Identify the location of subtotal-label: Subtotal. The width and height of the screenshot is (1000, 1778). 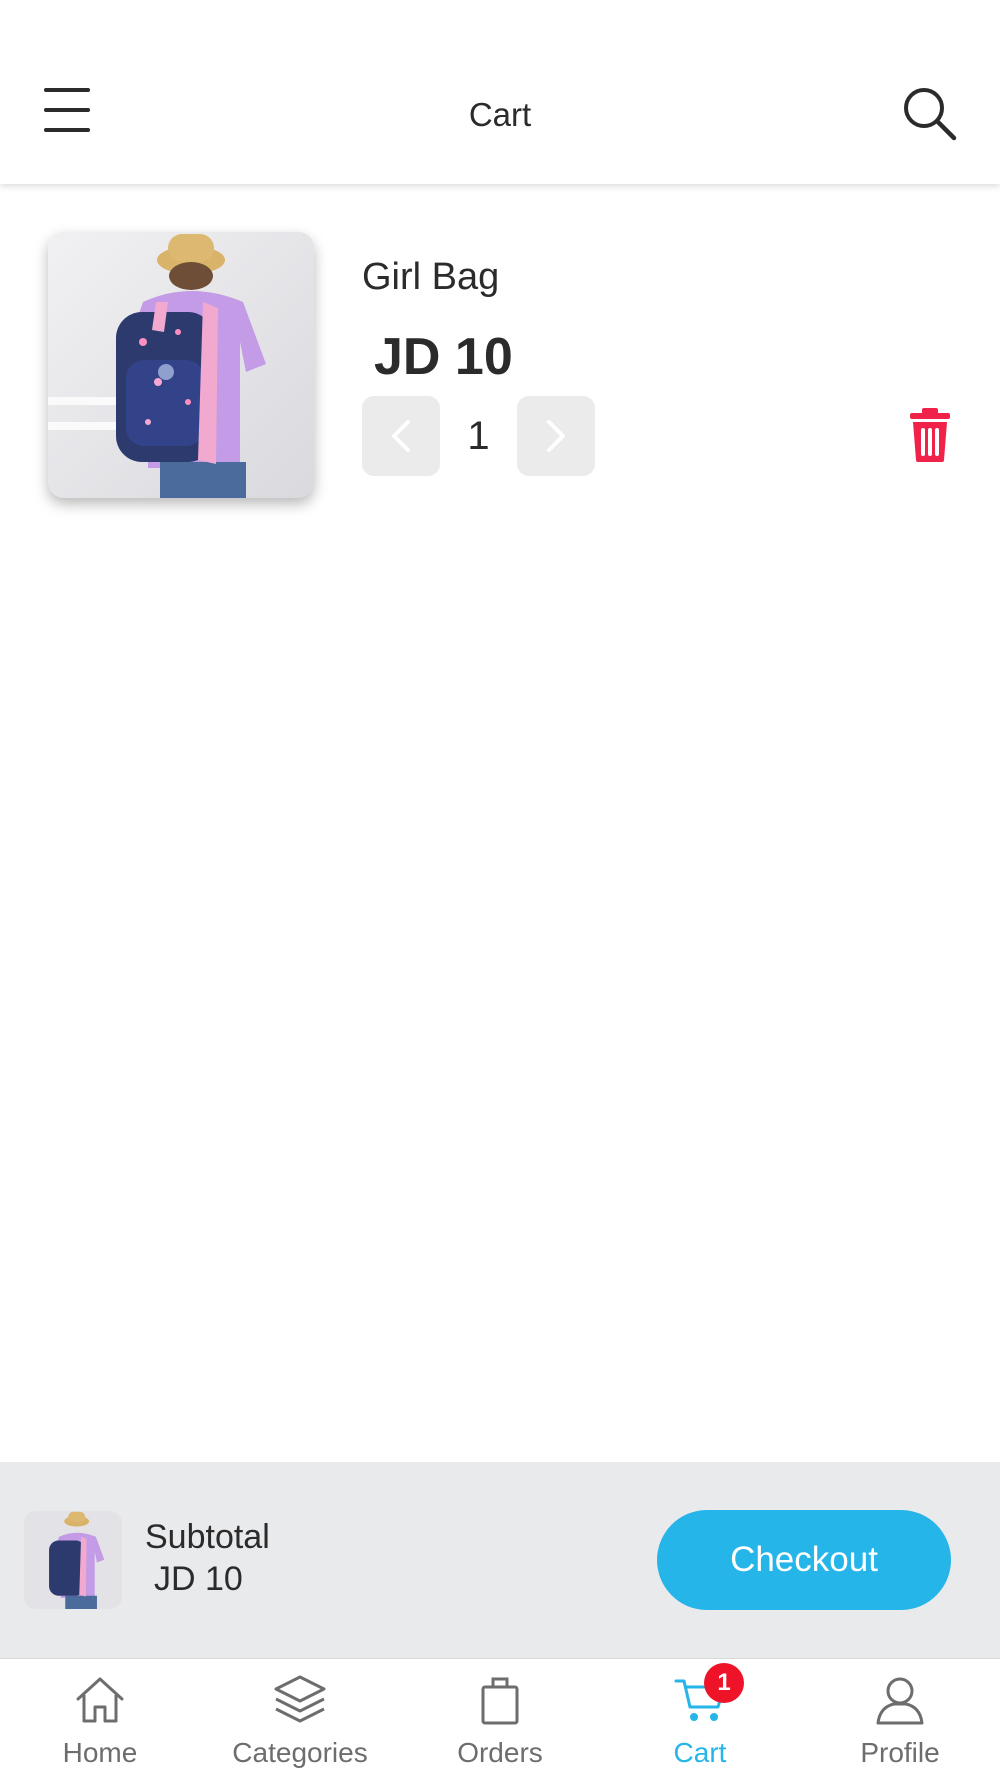
(207, 1537).